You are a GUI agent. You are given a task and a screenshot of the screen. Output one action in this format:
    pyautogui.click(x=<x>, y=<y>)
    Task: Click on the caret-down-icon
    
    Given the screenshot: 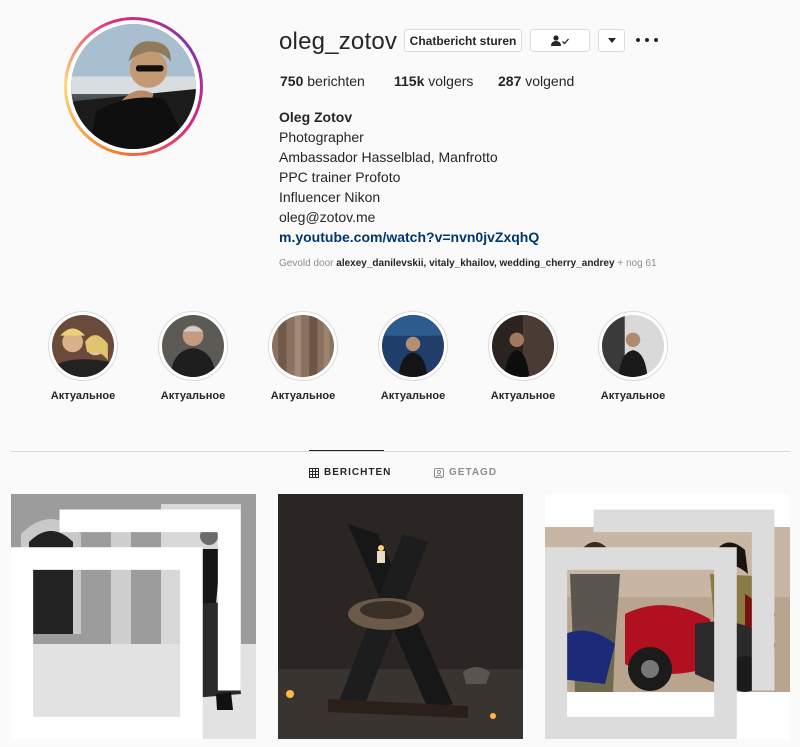 What is the action you would take?
    pyautogui.click(x=611, y=40)
    